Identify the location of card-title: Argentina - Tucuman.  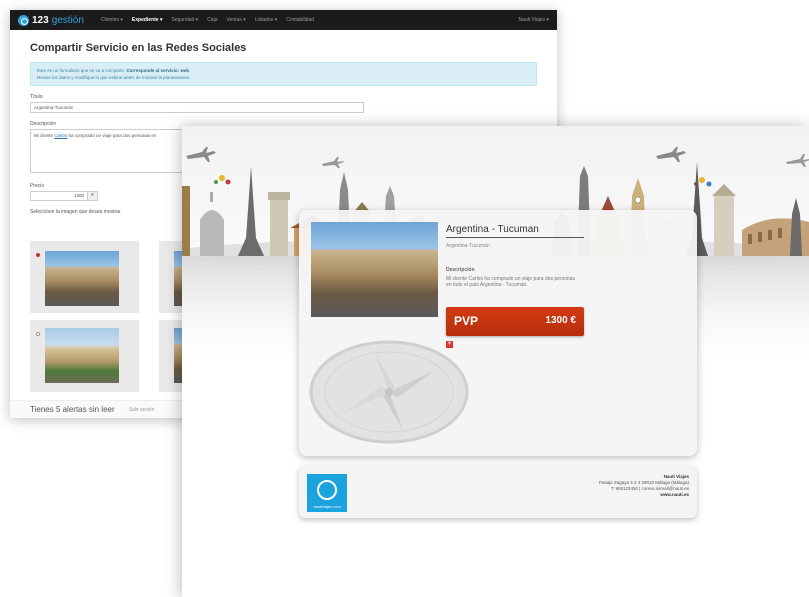
(492, 229).